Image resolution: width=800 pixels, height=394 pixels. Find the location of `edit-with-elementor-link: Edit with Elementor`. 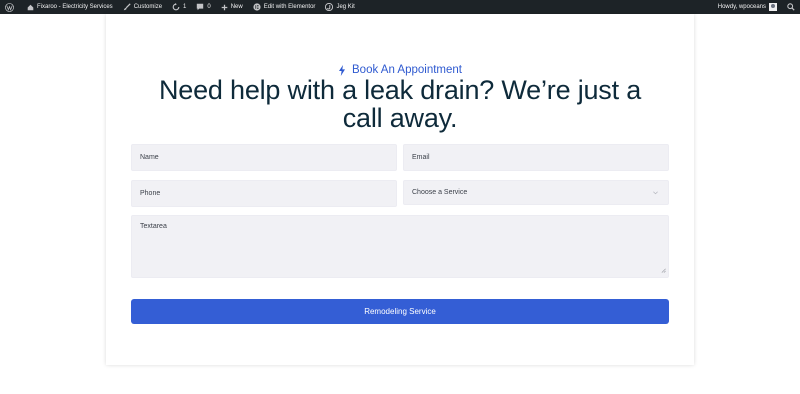

edit-with-elementor-link: Edit with Elementor is located at coordinates (284, 7).